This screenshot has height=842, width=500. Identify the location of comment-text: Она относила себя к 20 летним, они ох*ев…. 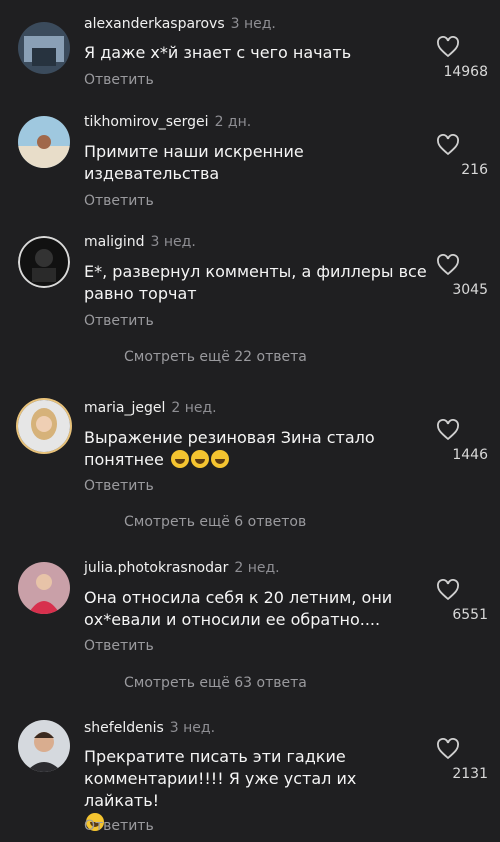
(238, 608).